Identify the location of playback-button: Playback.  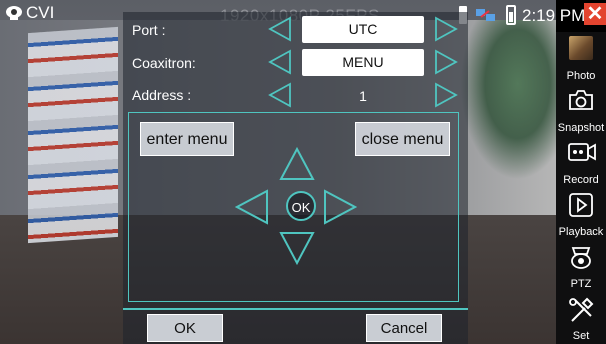
(581, 214).